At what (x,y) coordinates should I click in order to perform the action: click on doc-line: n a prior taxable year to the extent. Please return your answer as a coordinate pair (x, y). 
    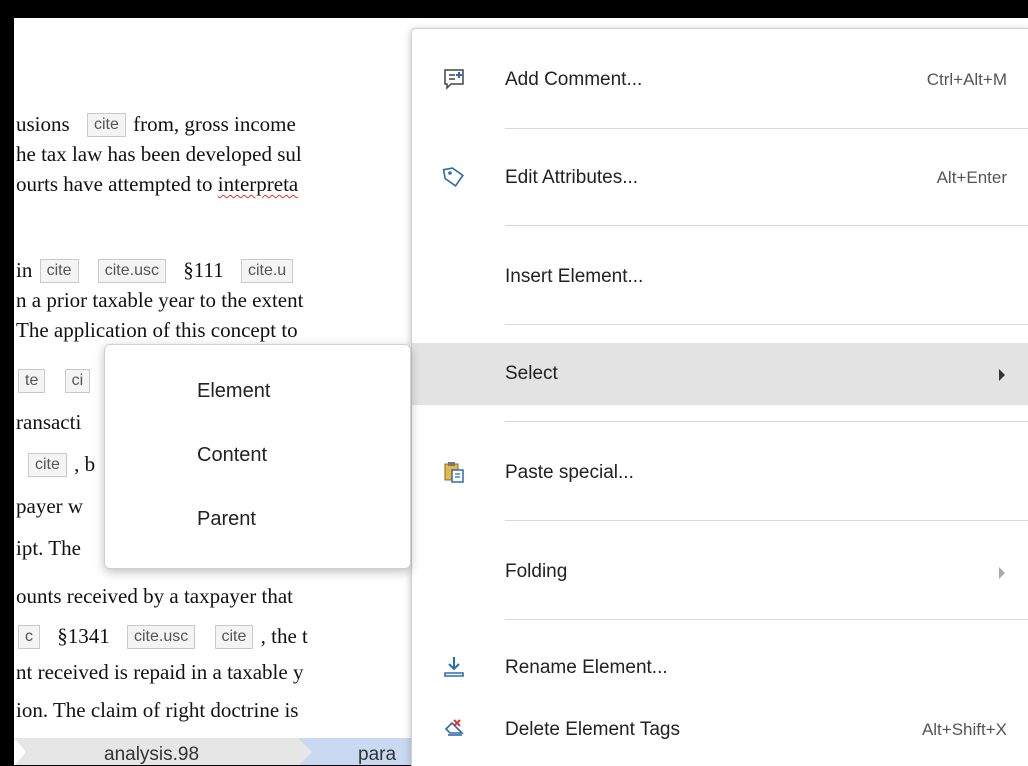
    Looking at the image, I should click on (160, 300).